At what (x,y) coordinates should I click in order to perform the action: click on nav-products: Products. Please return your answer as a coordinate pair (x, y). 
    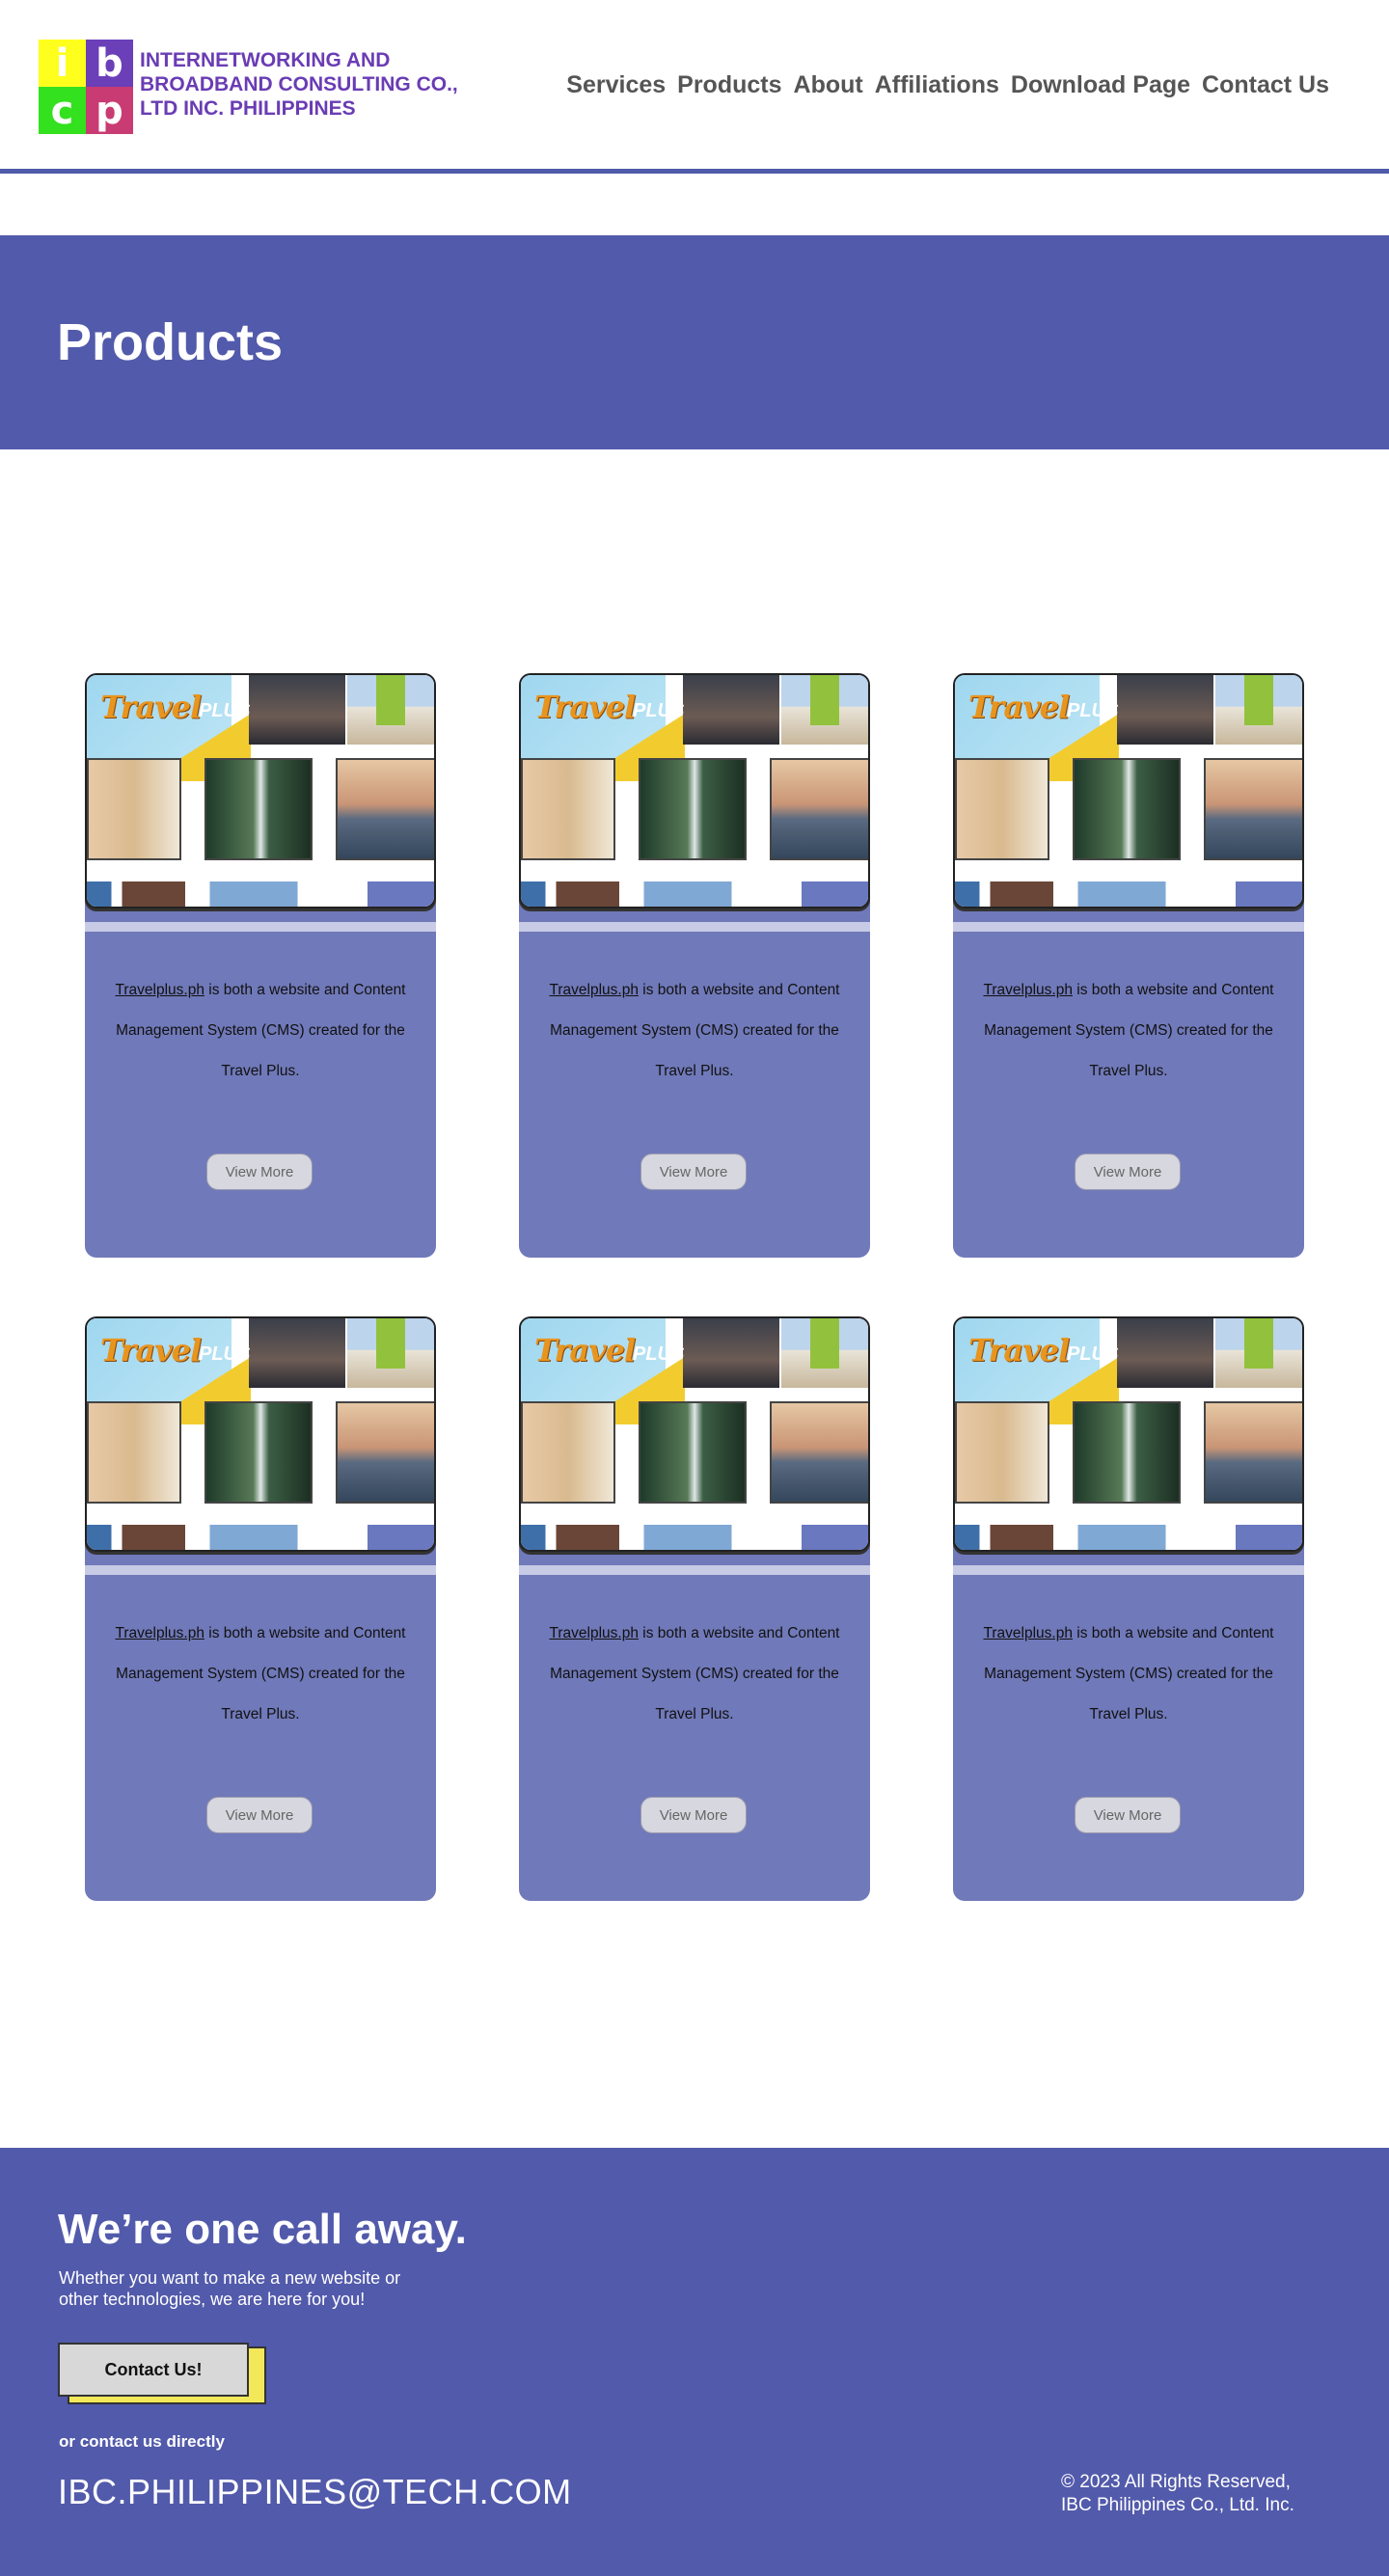
    Looking at the image, I should click on (729, 85).